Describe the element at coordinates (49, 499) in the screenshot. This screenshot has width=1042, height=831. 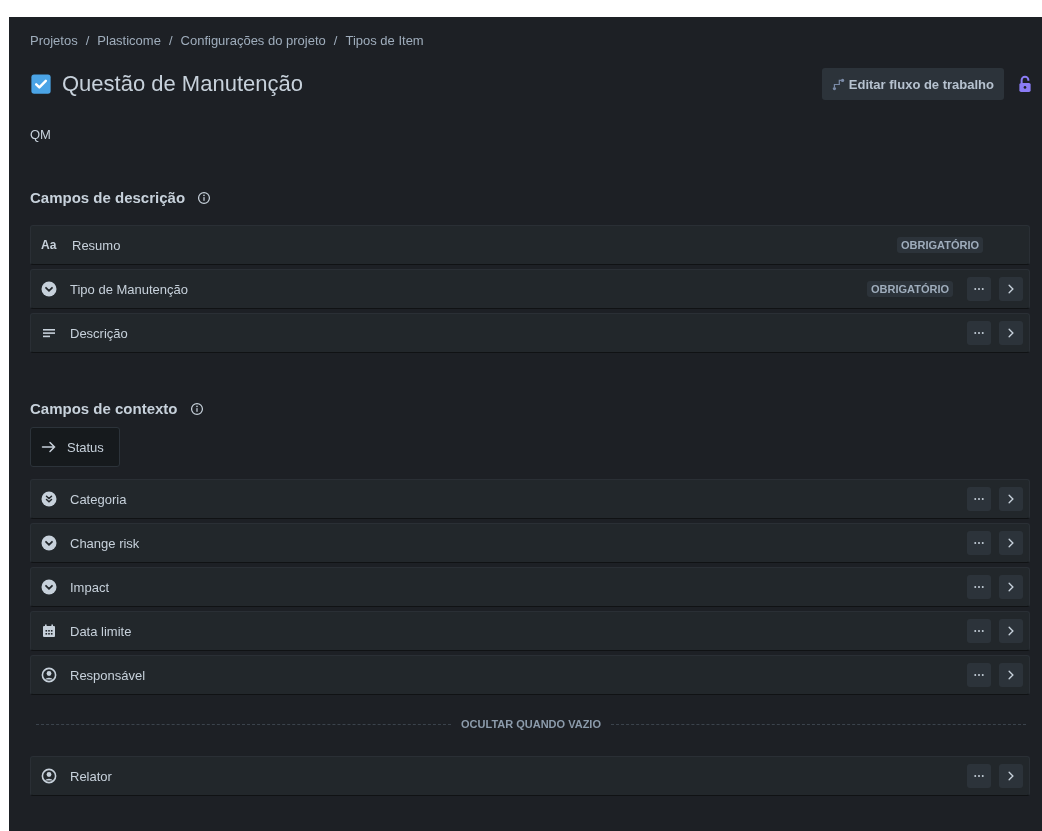
I see `double-chevron-circle-icon` at that location.